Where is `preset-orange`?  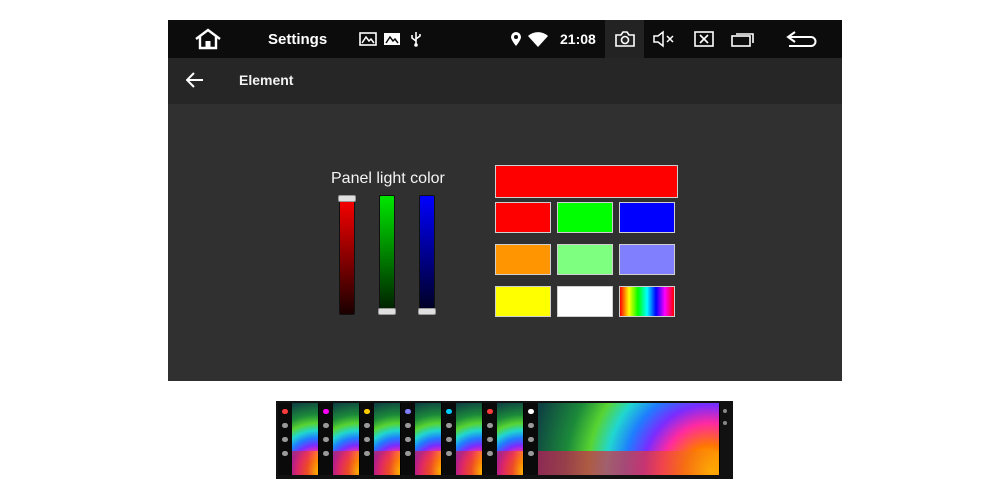
preset-orange is located at coordinates (523, 259).